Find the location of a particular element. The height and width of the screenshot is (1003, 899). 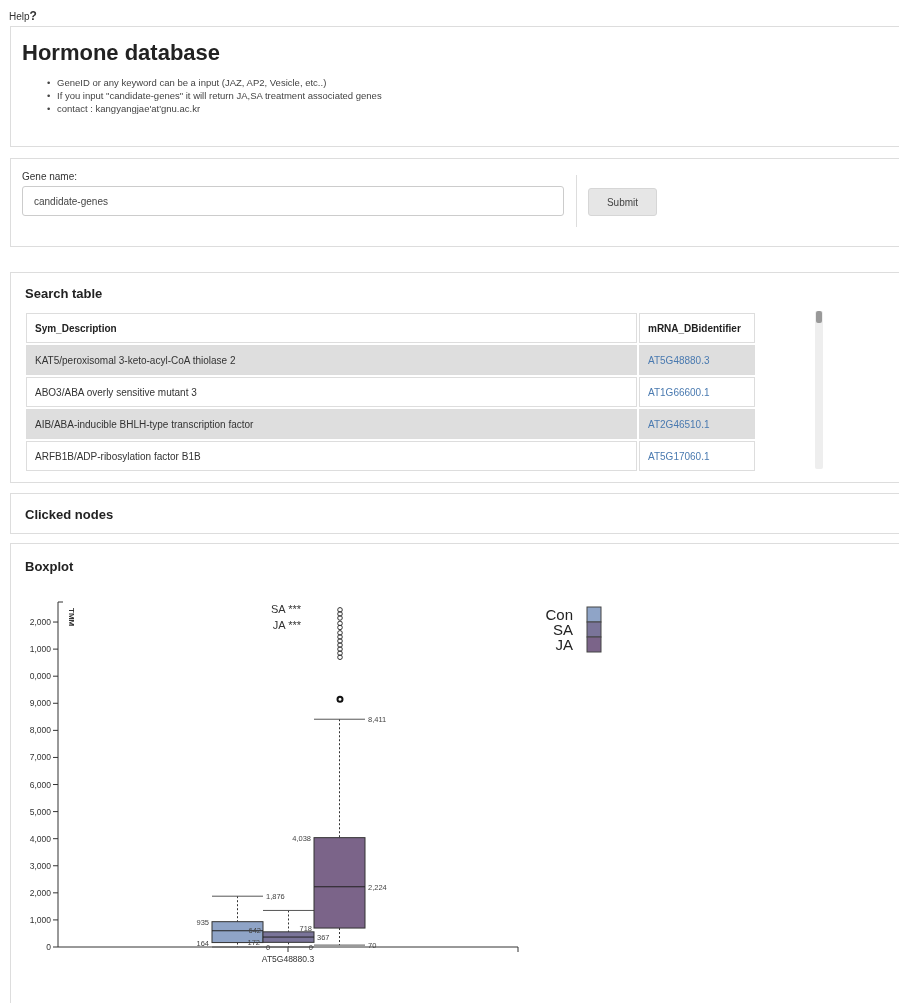

tick-label: 0,000 is located at coordinates (40, 676).